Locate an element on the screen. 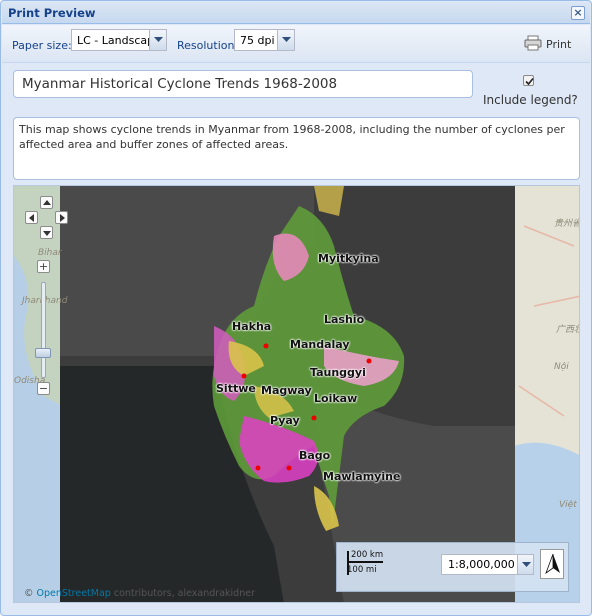 The image size is (592, 616). city-label: Magway is located at coordinates (286, 390).